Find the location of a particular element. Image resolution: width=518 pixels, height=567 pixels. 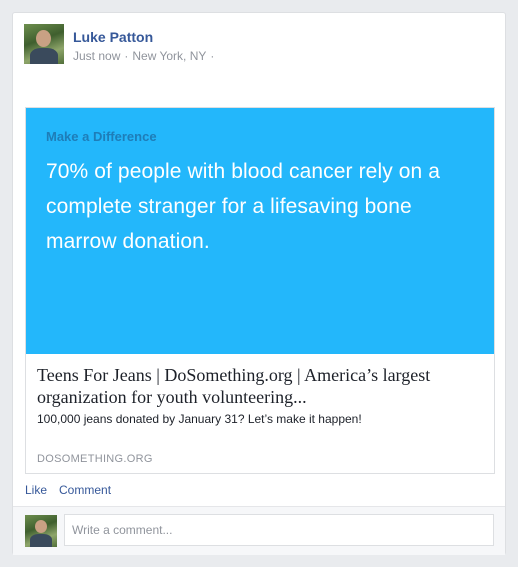

link-domain: DOSOMETHING.ORG is located at coordinates (95, 459).